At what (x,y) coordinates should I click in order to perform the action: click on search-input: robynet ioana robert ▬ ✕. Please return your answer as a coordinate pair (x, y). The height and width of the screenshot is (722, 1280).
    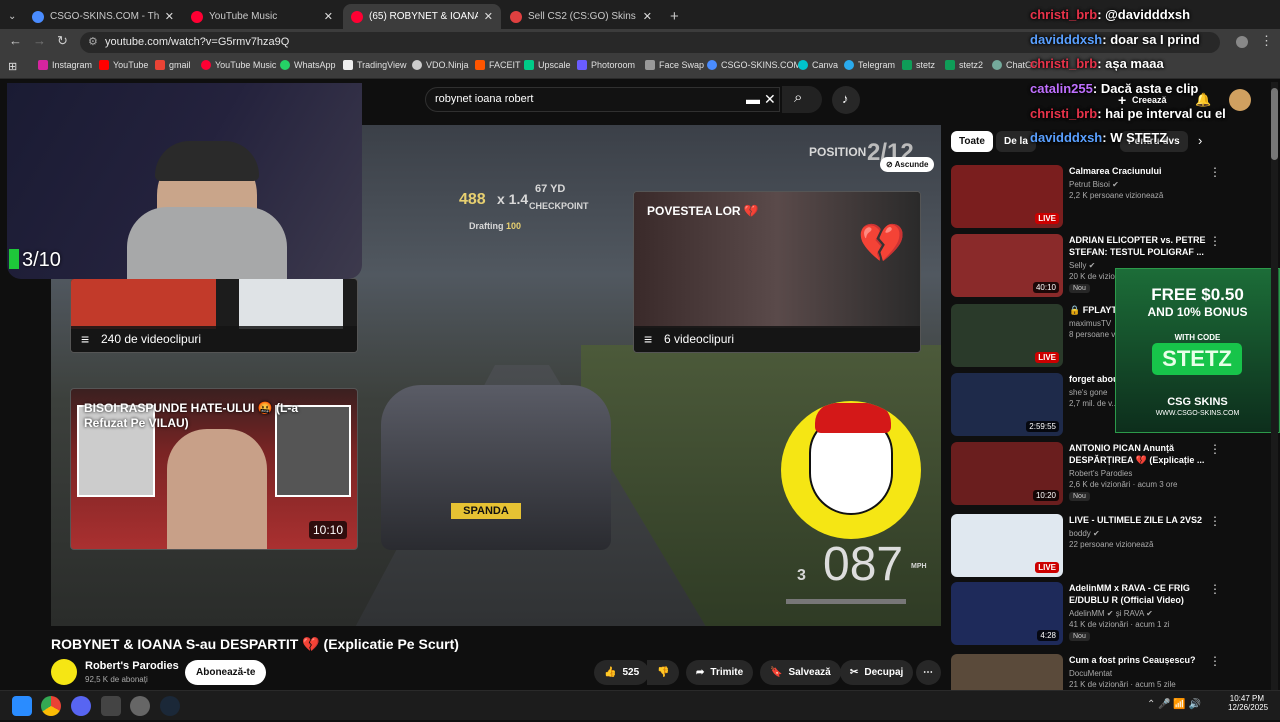
    Looking at the image, I should click on (602, 99).